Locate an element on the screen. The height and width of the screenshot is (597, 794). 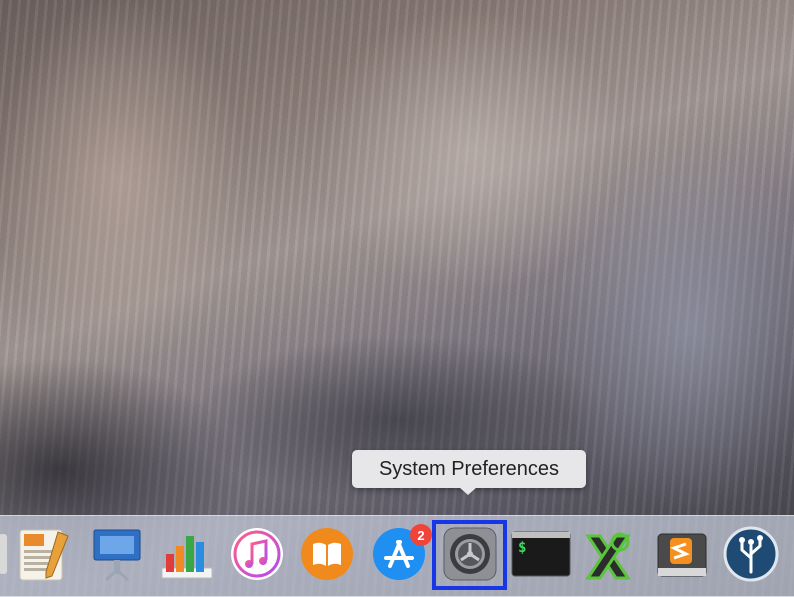
dock-item-xquartz is located at coordinates (609, 554).